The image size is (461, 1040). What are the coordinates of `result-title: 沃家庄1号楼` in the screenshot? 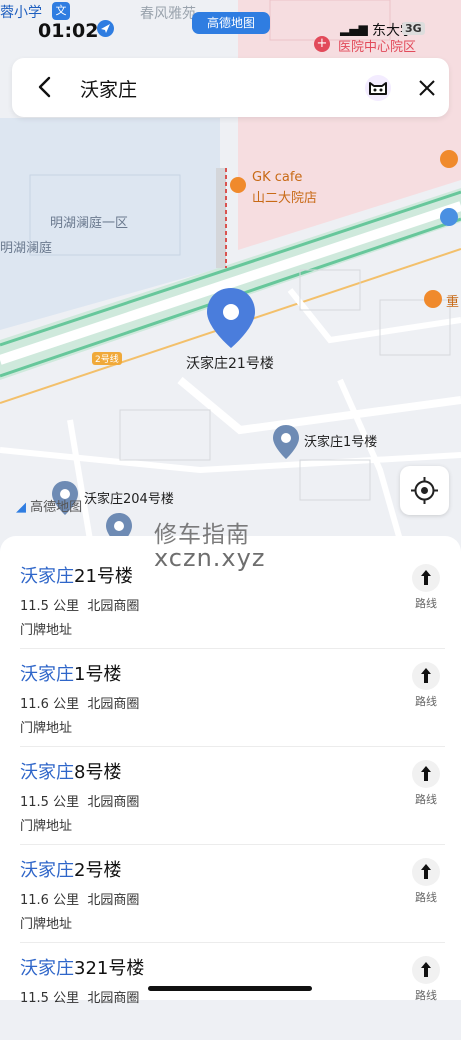 It's located at (70, 673).